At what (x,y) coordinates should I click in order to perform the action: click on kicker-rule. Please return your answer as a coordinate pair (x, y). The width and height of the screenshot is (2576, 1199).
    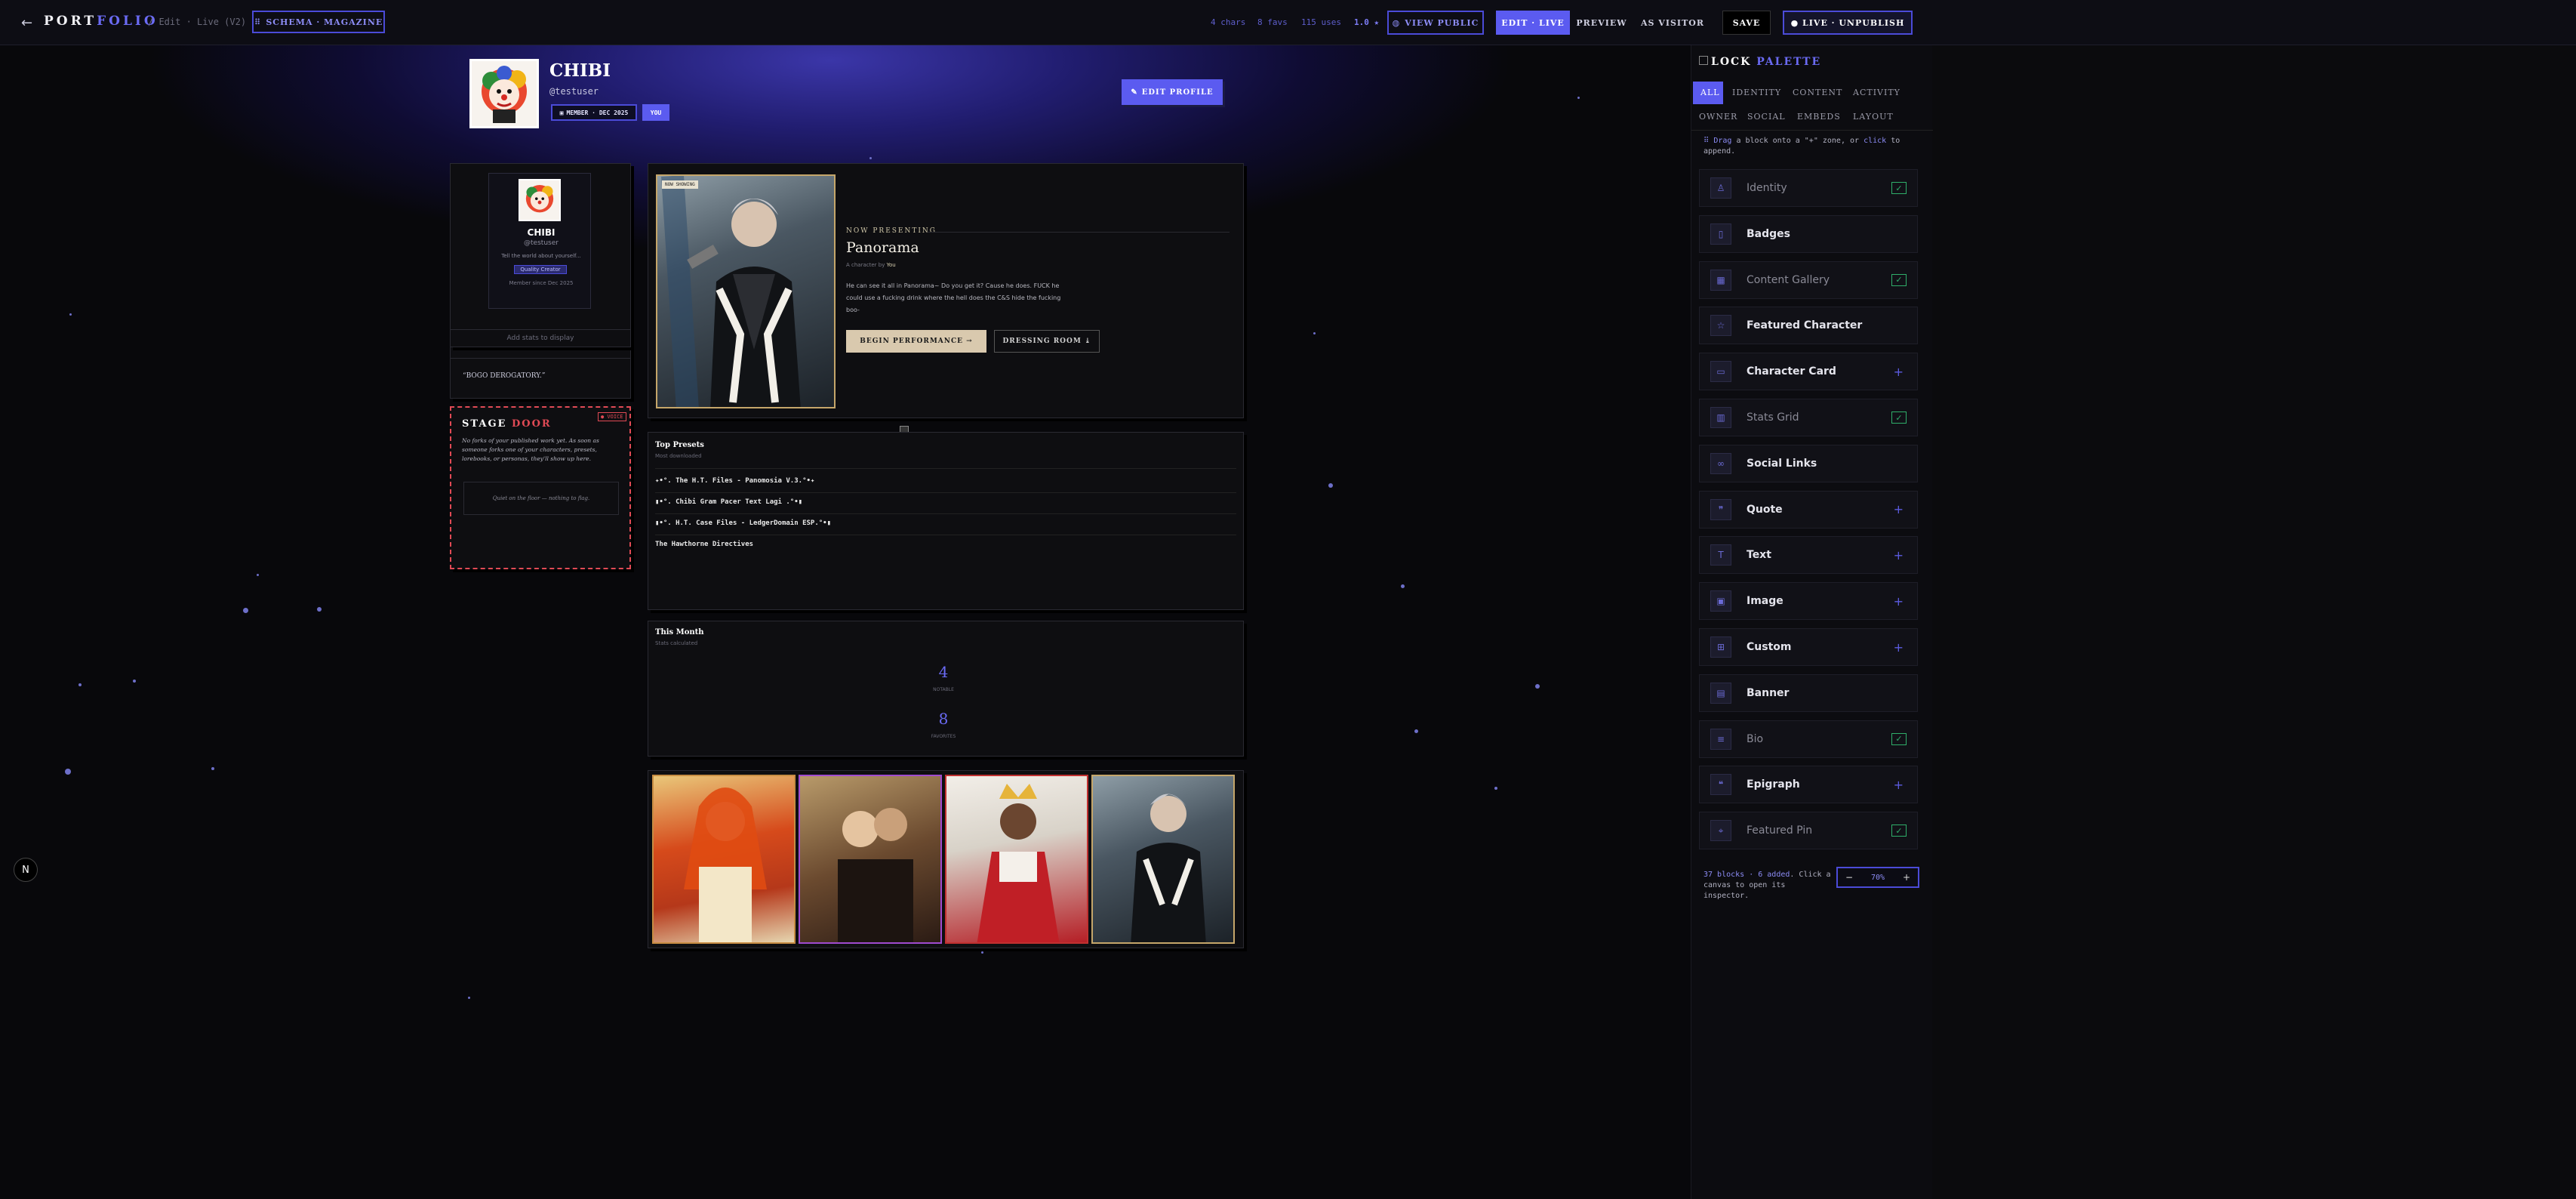
    Looking at the image, I should click on (1079, 232).